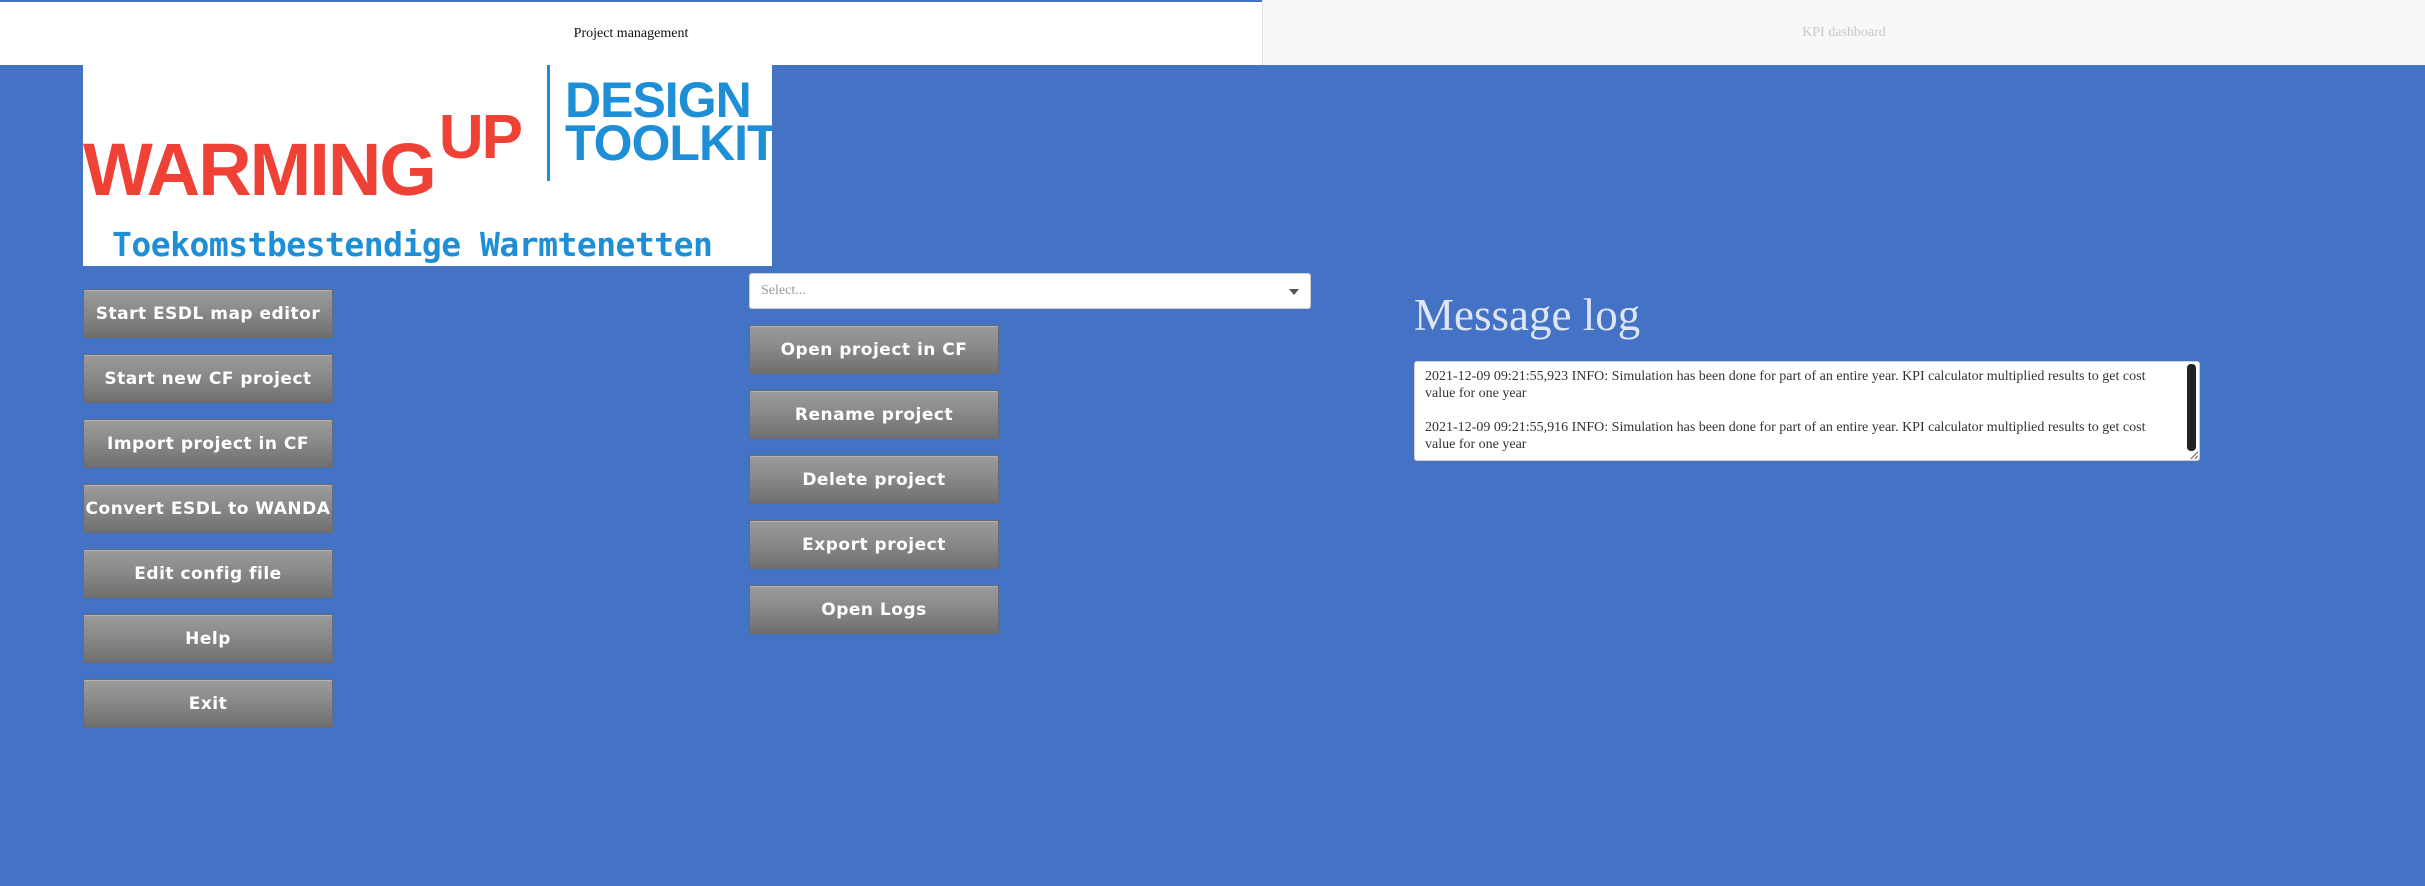 This screenshot has width=2425, height=886. I want to click on open-project-in-cf-button: Open project in CF, so click(874, 349).